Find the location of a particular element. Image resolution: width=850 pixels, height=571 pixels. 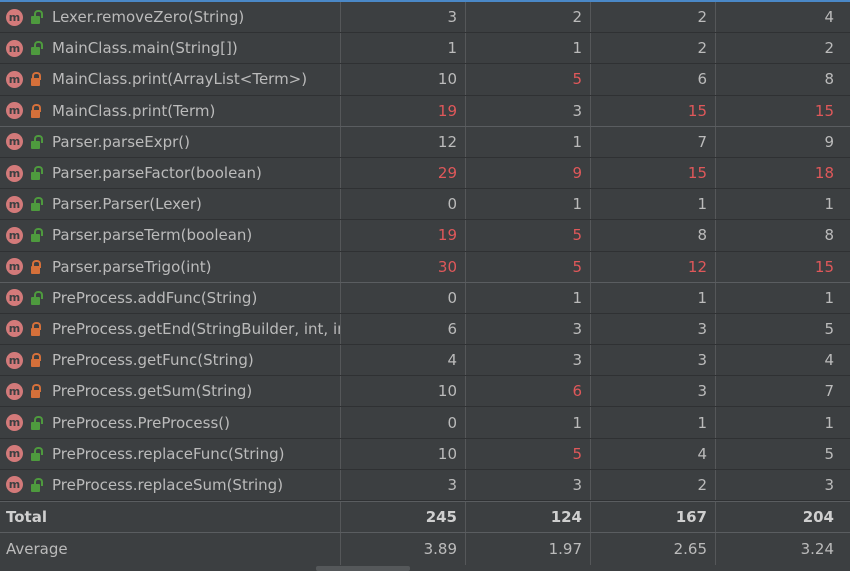

table-row: m MainClass.print(Term) 19 3 15 15 is located at coordinates (425, 111).